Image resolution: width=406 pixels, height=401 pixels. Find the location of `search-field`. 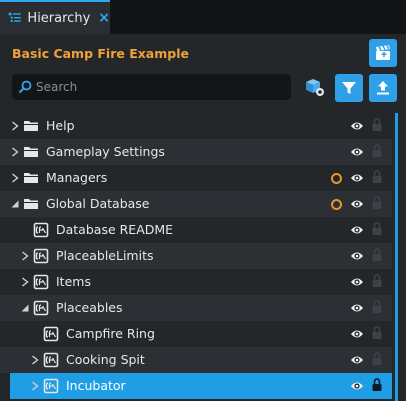

search-field is located at coordinates (151, 87).